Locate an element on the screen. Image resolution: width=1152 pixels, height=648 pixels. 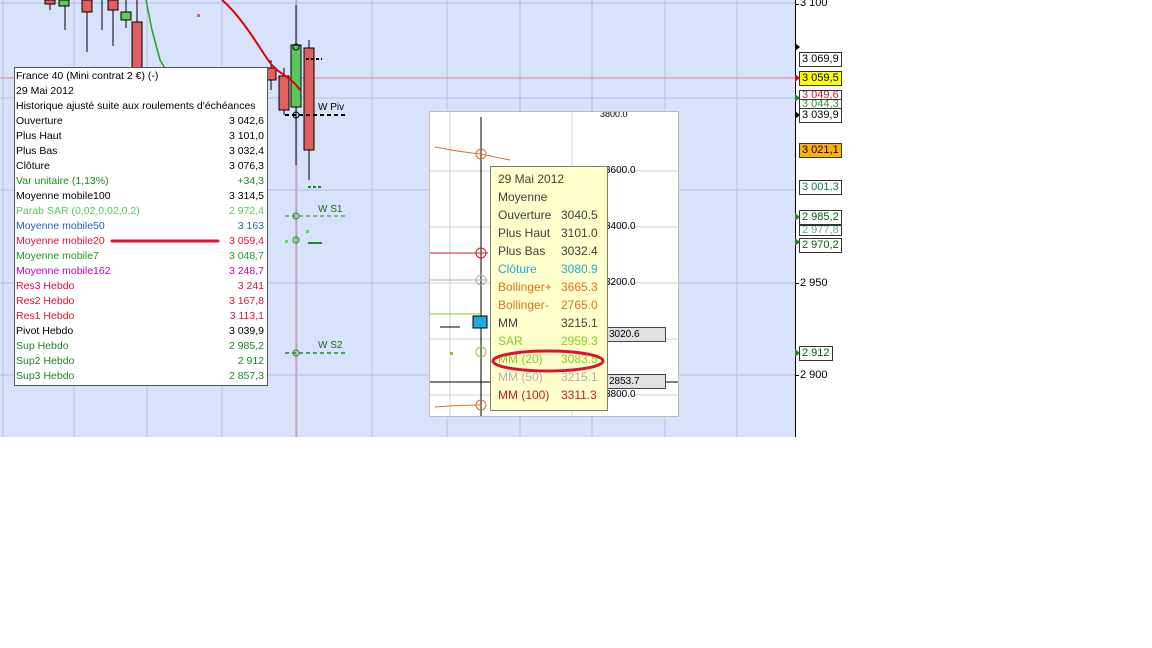
instrument-title: France 40 (Mini contrat 2 €) (-) is located at coordinates (87, 76).